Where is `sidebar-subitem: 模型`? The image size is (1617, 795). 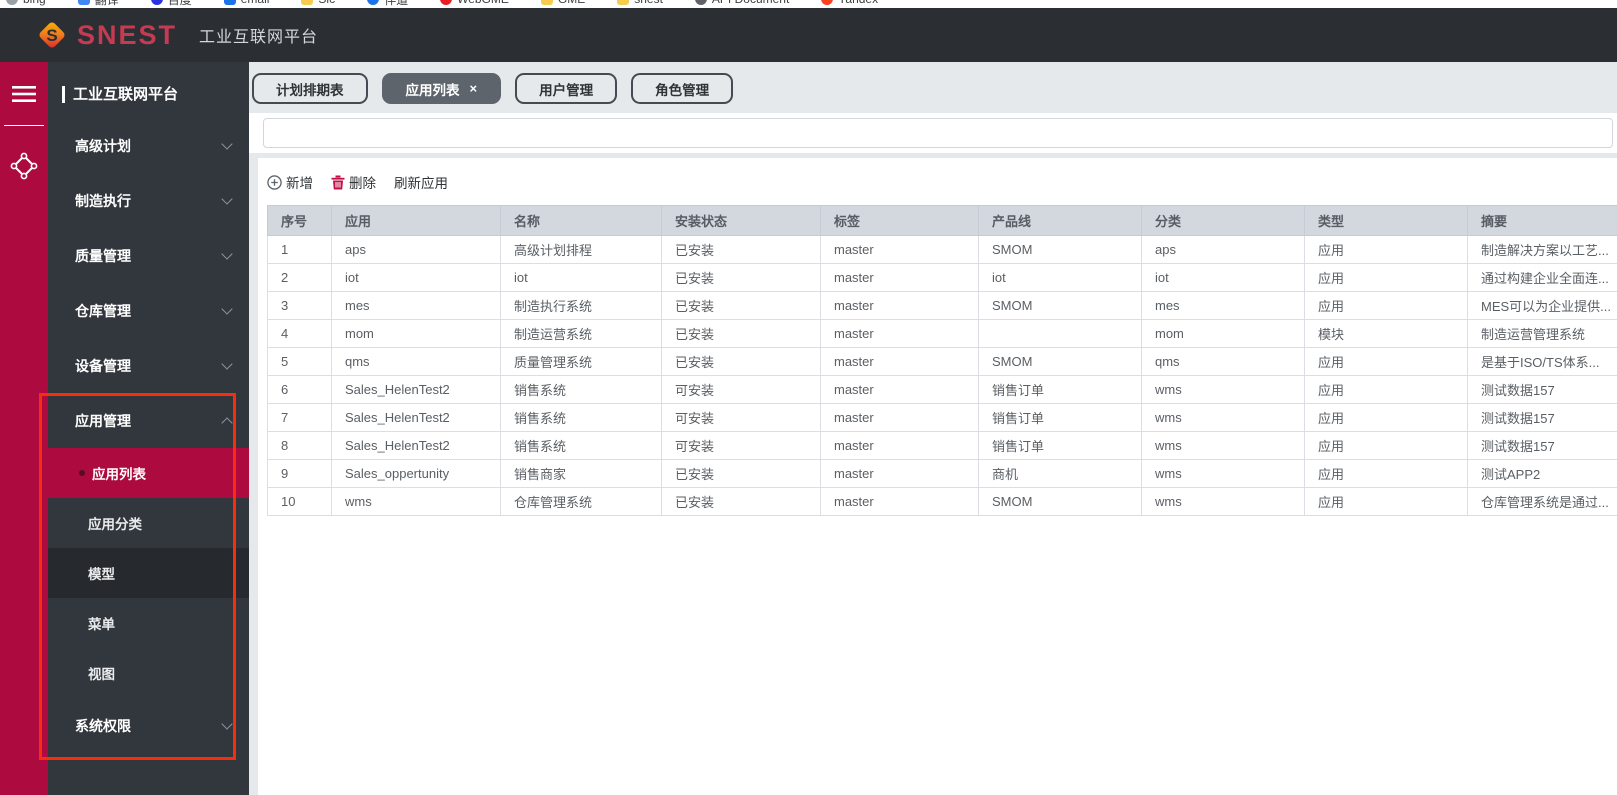
sidebar-subitem: 模型 is located at coordinates (148, 573).